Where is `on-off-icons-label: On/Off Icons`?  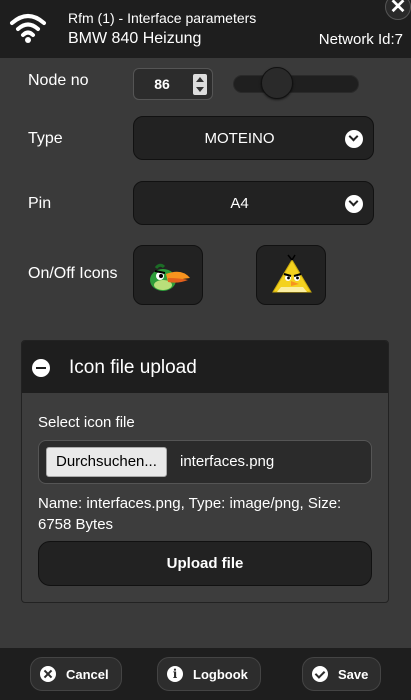 on-off-icons-label: On/Off Icons is located at coordinates (73, 273).